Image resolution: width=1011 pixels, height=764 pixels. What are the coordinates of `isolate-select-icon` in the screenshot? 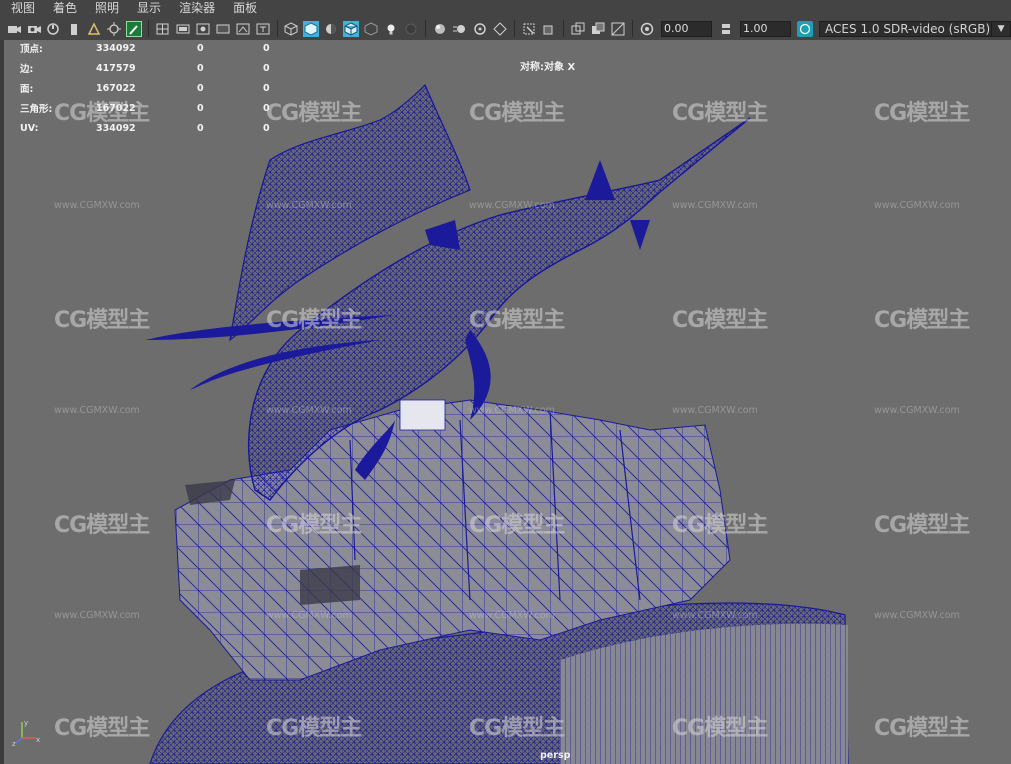 It's located at (529, 29).